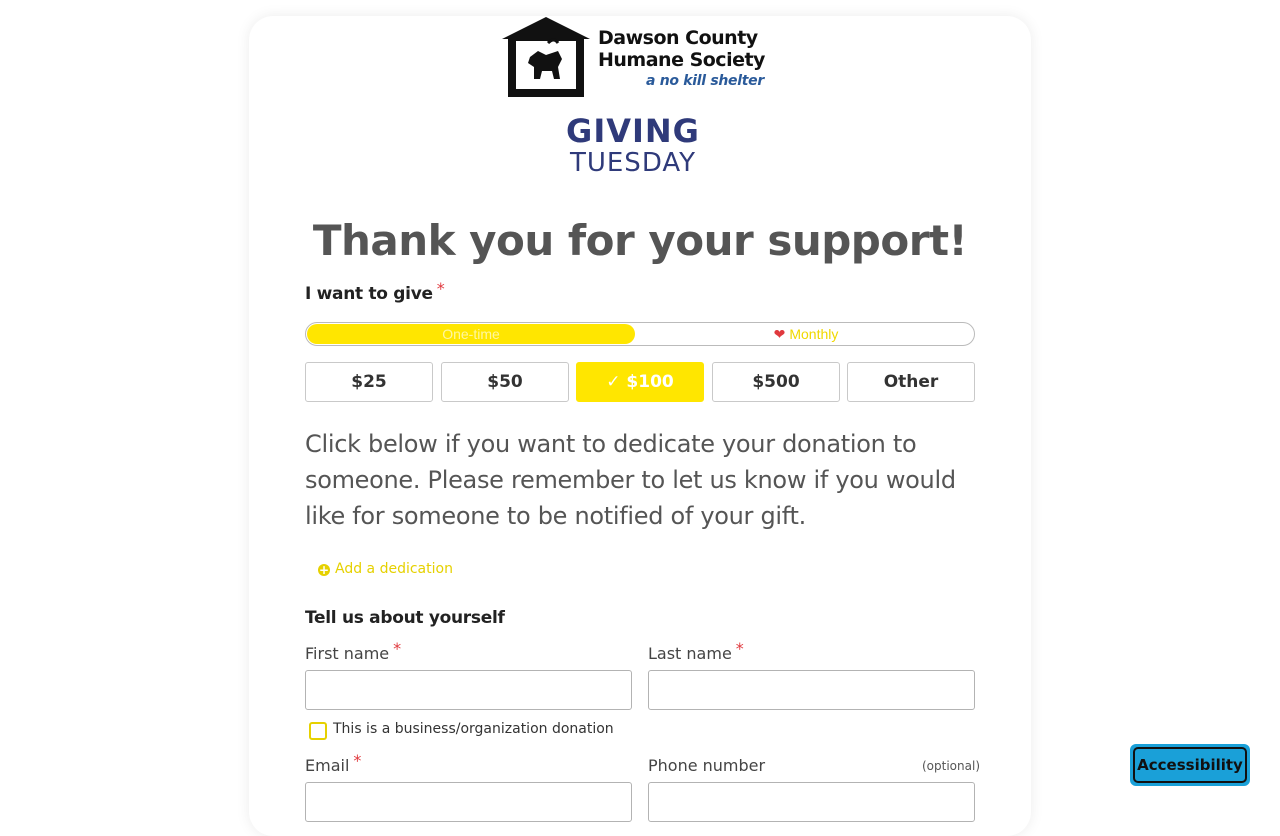 The width and height of the screenshot is (1280, 836). I want to click on giving-tuesday-logo: GIVING TUESDAY, so click(635, 145).